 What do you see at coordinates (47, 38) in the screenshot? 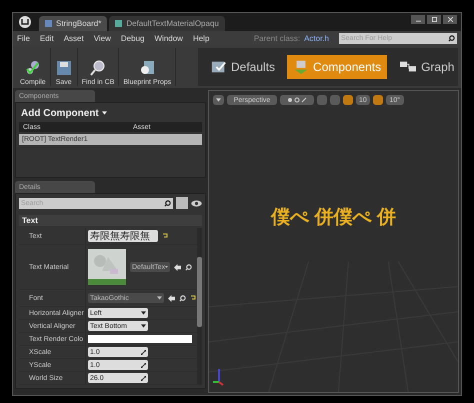
I see `menu-item: Edit` at bounding box center [47, 38].